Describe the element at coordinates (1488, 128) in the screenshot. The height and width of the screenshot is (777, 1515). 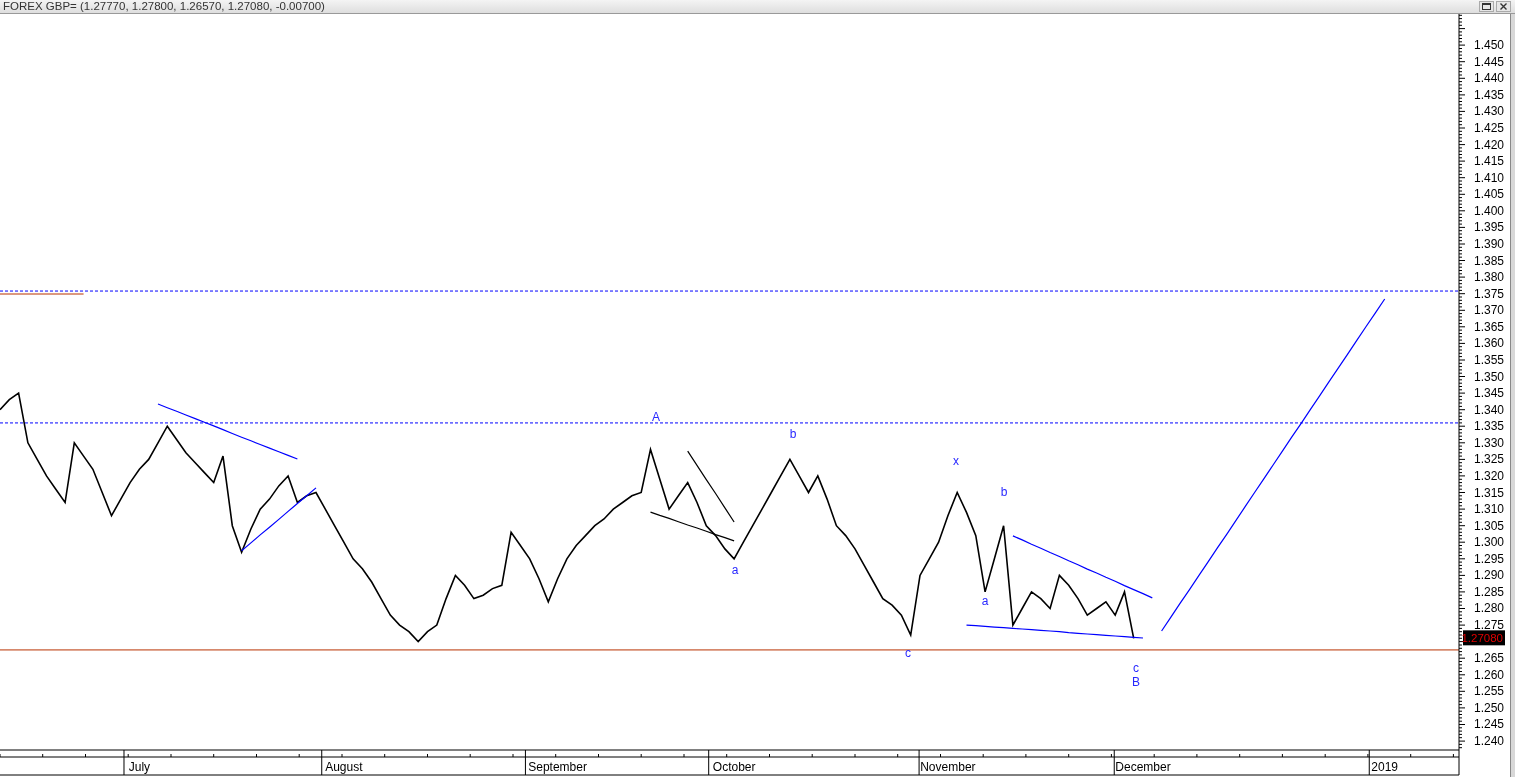
I see `y-tick-label: 1.425` at that location.